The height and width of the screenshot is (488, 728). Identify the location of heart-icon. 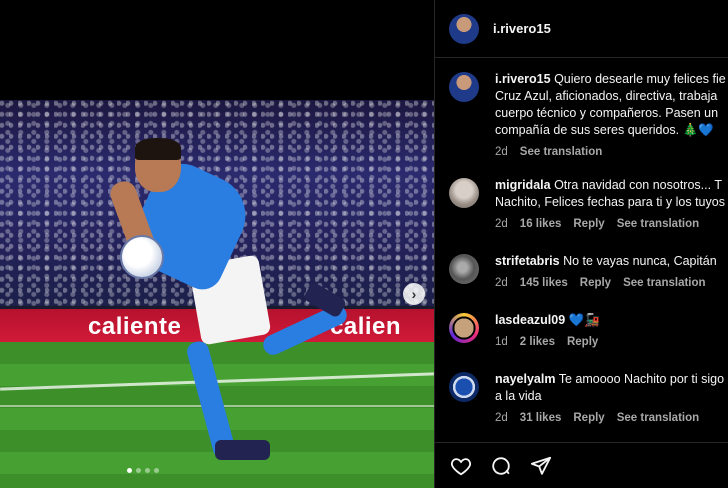
(461, 466).